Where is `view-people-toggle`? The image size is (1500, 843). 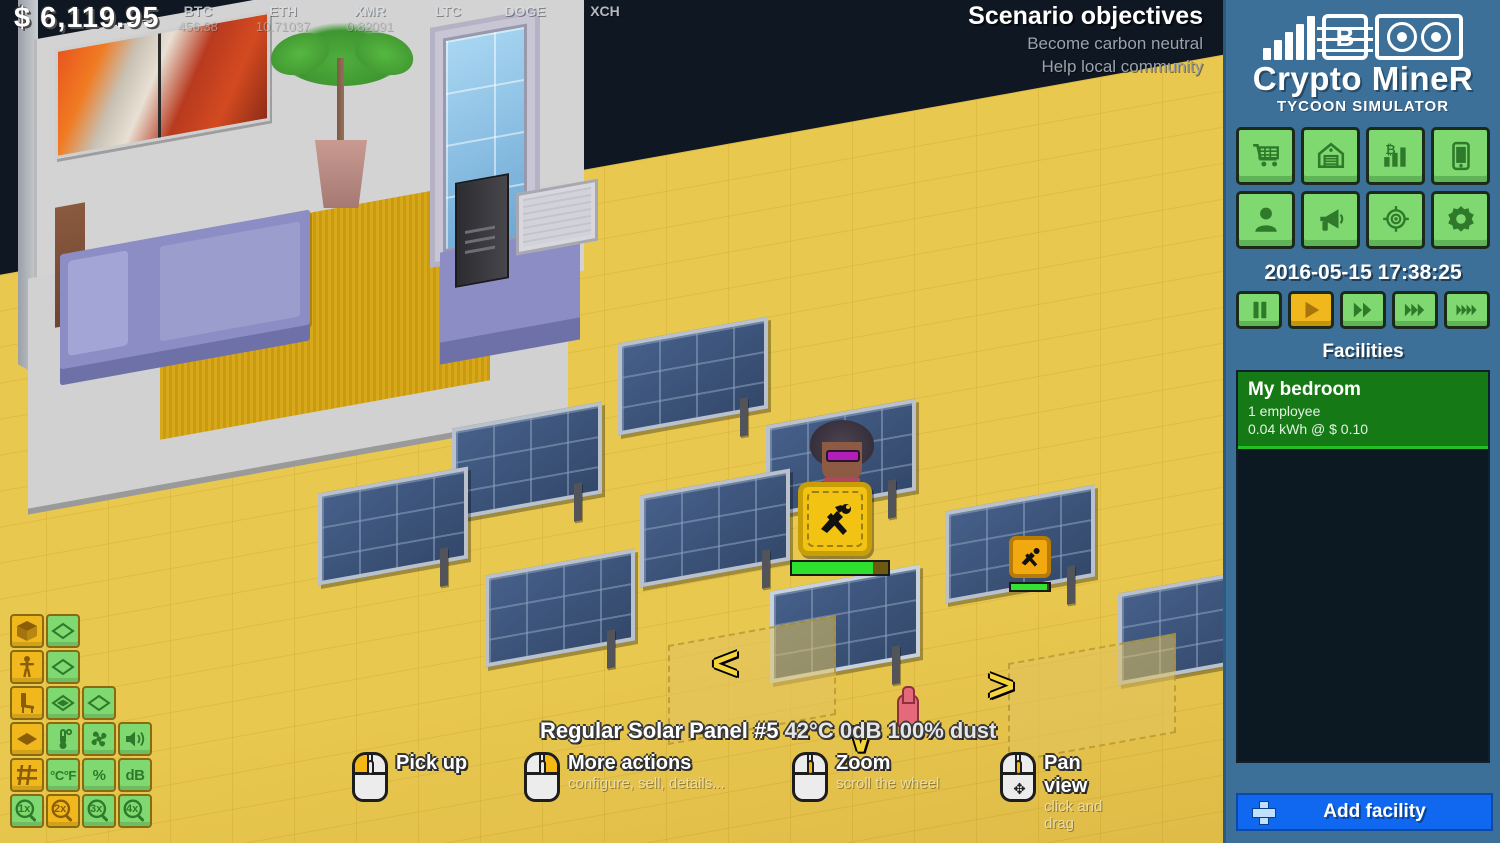 view-people-toggle is located at coordinates (27, 667).